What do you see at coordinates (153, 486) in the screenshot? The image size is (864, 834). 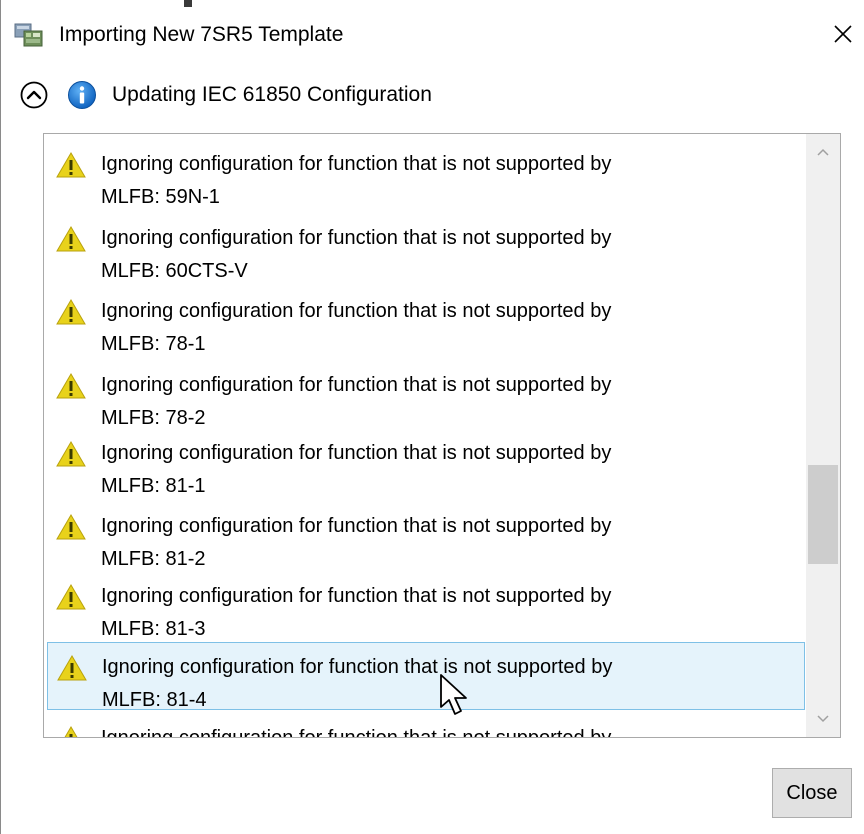 I see `message-function: MLFB: 81-1` at bounding box center [153, 486].